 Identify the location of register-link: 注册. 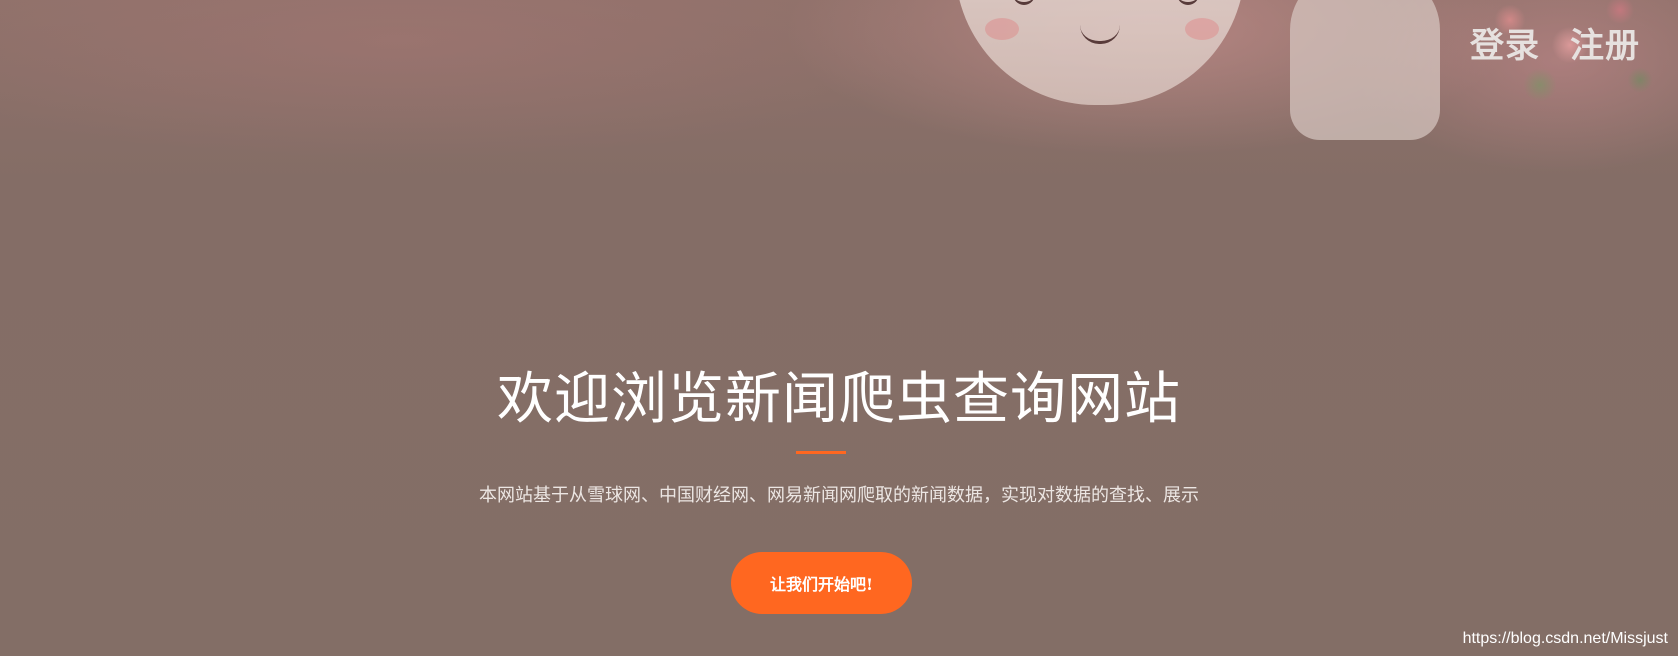
(1605, 42).